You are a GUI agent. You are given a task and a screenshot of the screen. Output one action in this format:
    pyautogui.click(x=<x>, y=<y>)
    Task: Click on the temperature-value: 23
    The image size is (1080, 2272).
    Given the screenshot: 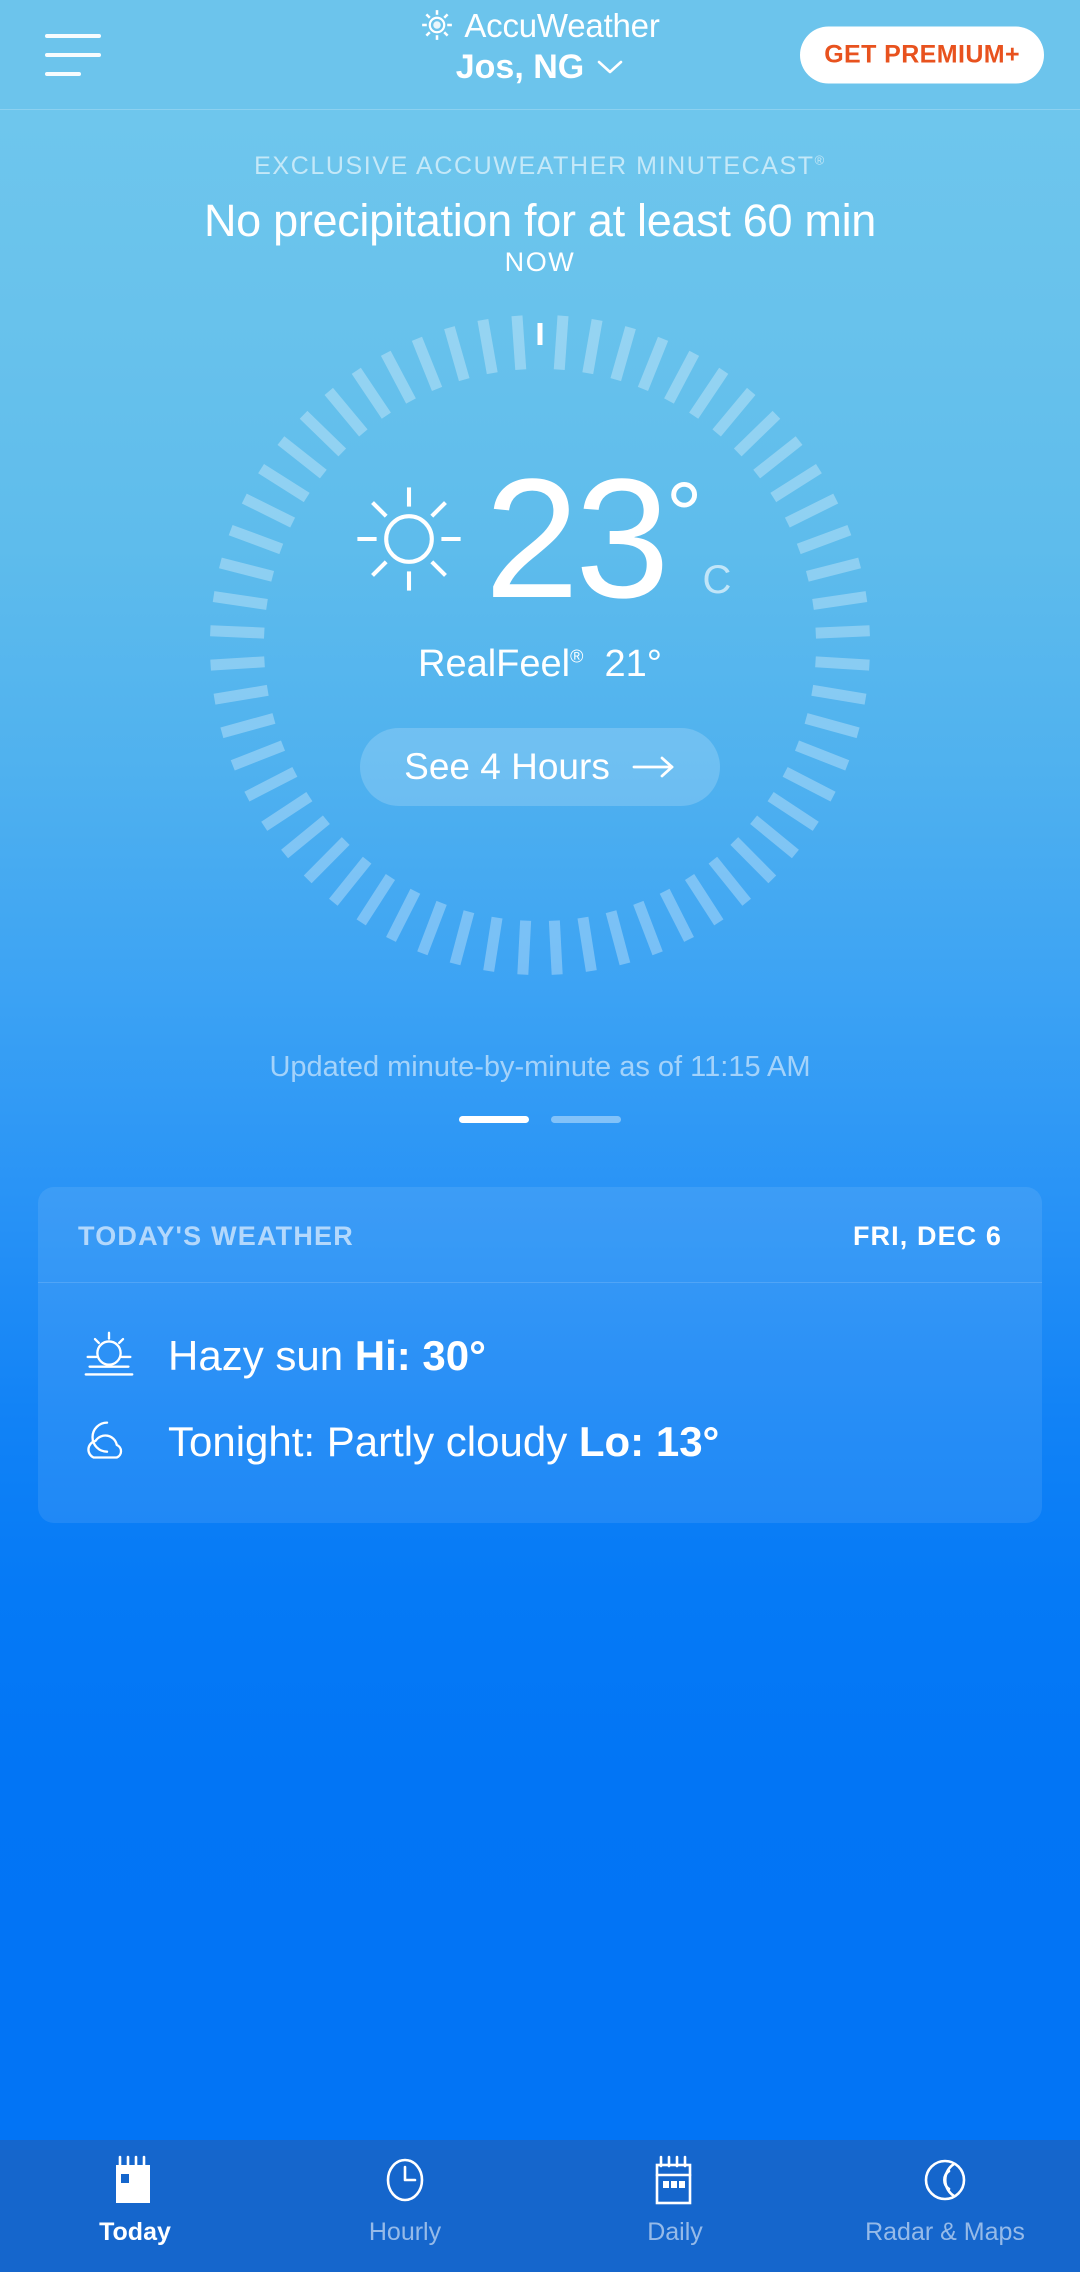 What is the action you would take?
    pyautogui.click(x=577, y=539)
    